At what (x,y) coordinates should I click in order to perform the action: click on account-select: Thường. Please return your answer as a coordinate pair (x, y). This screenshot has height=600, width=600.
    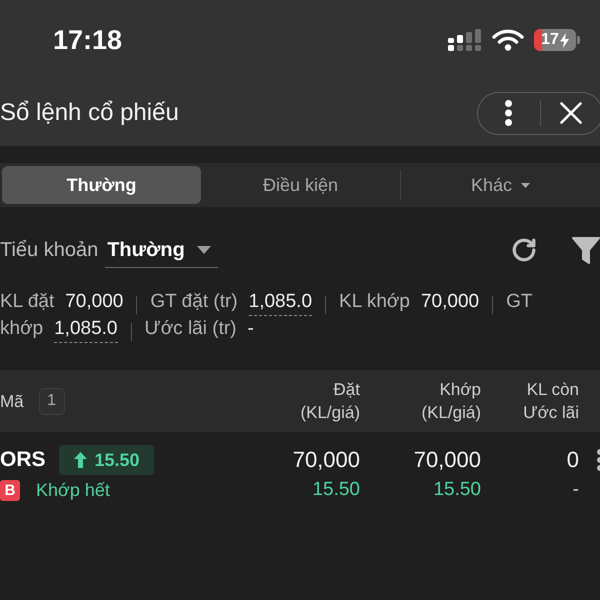
    Looking at the image, I should click on (161, 253).